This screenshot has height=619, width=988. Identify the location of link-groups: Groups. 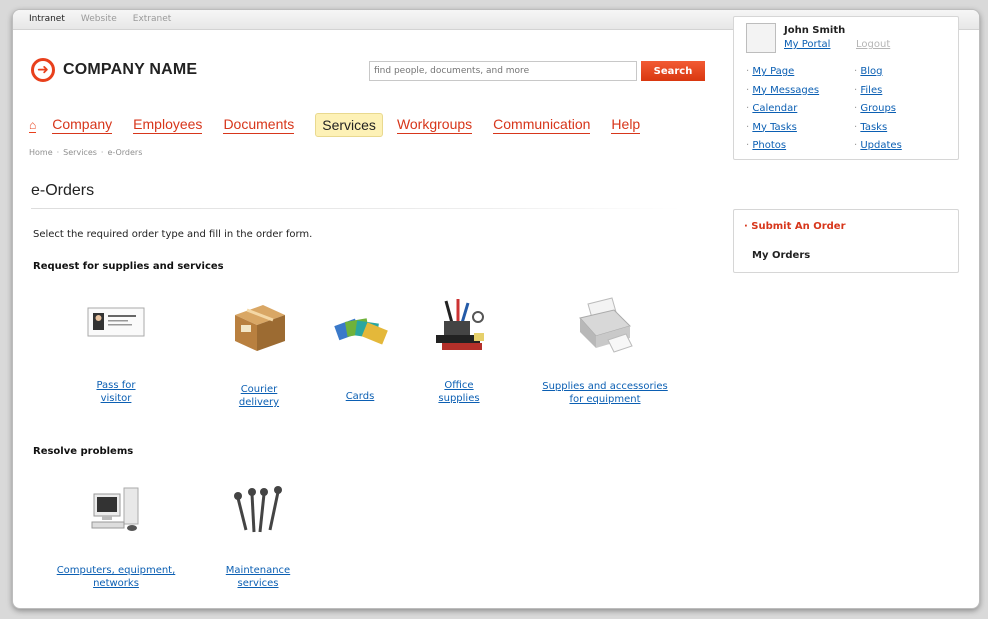
(878, 108).